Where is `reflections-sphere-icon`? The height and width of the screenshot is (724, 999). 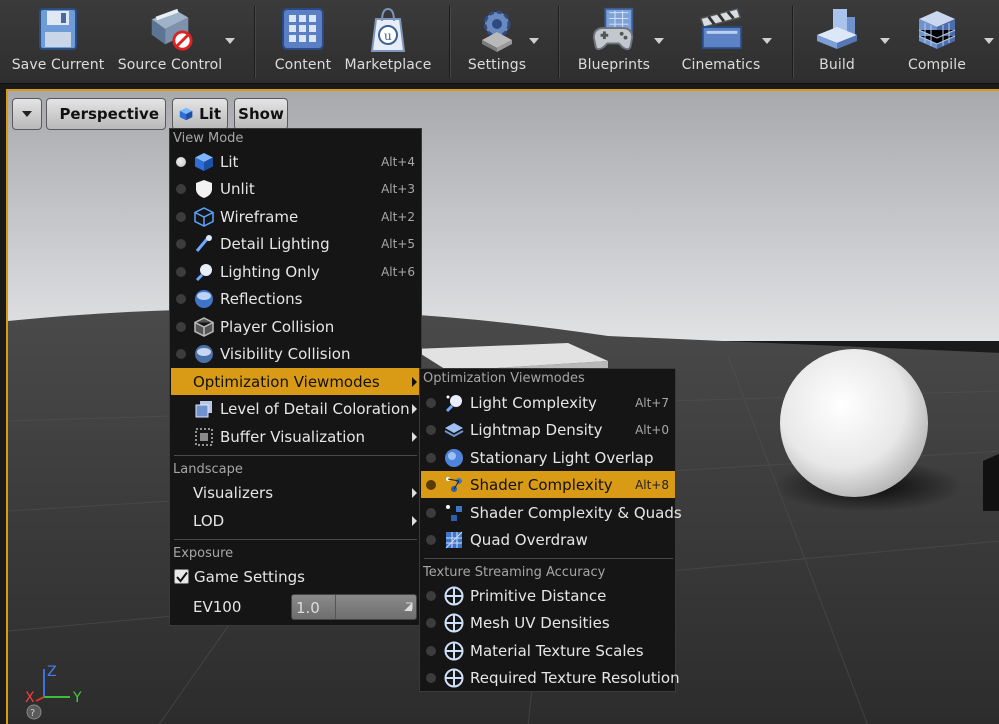
reflections-sphere-icon is located at coordinates (204, 299).